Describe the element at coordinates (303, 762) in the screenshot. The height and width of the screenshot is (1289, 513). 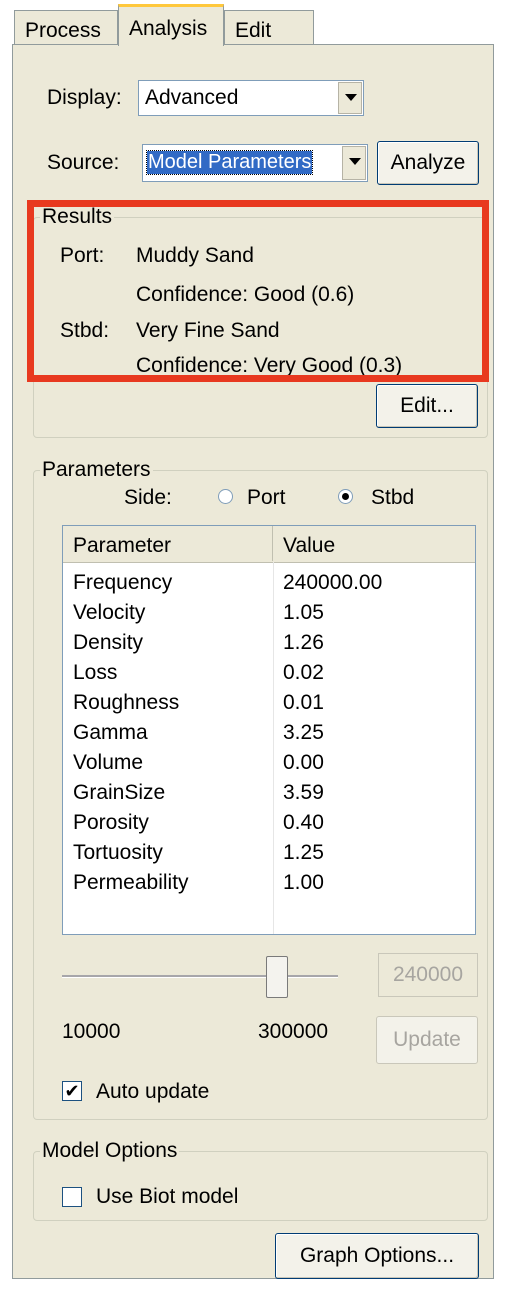
I see `parameter-value-cell: 0.00` at that location.